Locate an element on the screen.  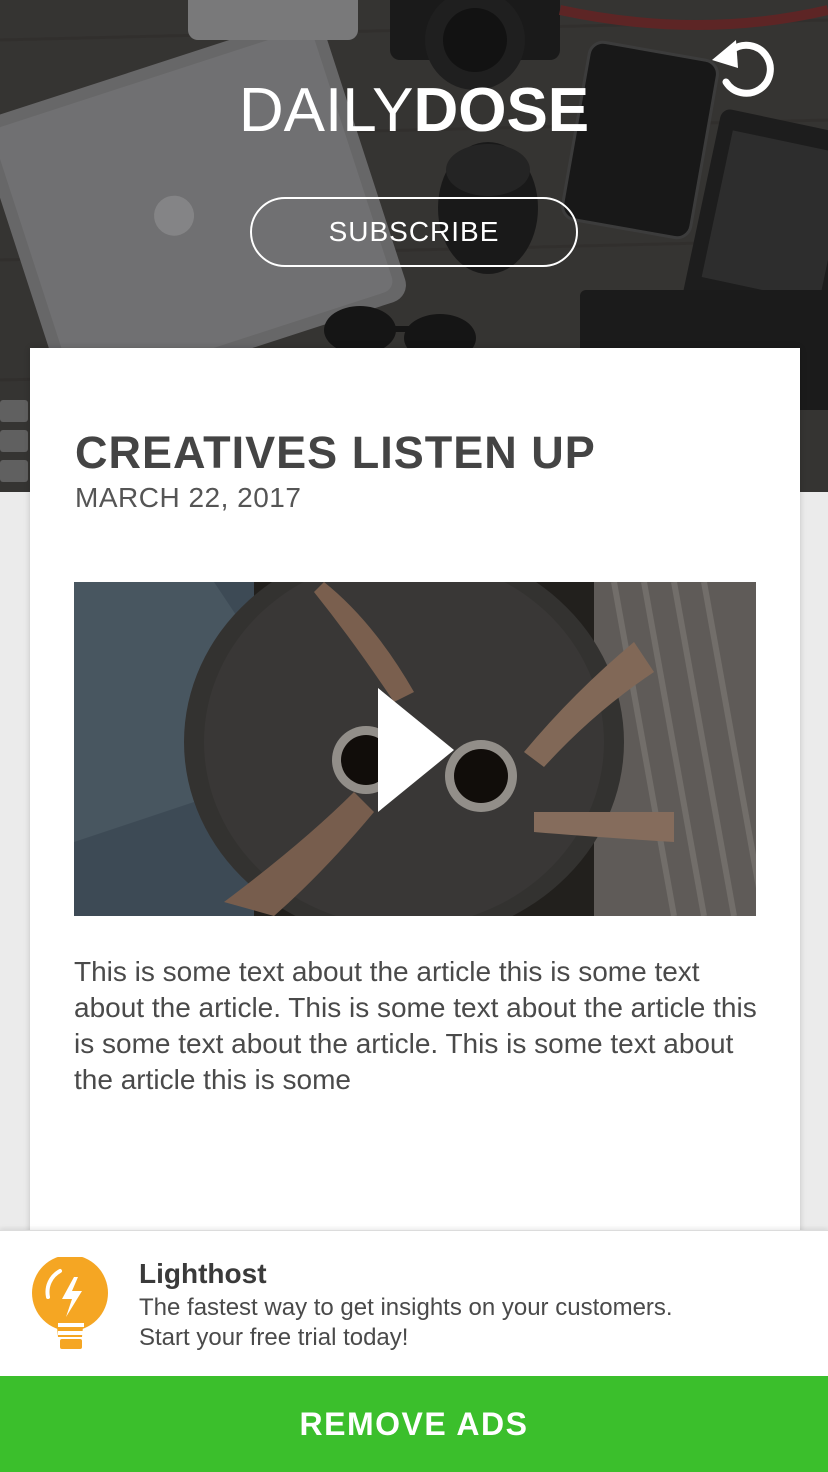
refresh-icon is located at coordinates (741, 67).